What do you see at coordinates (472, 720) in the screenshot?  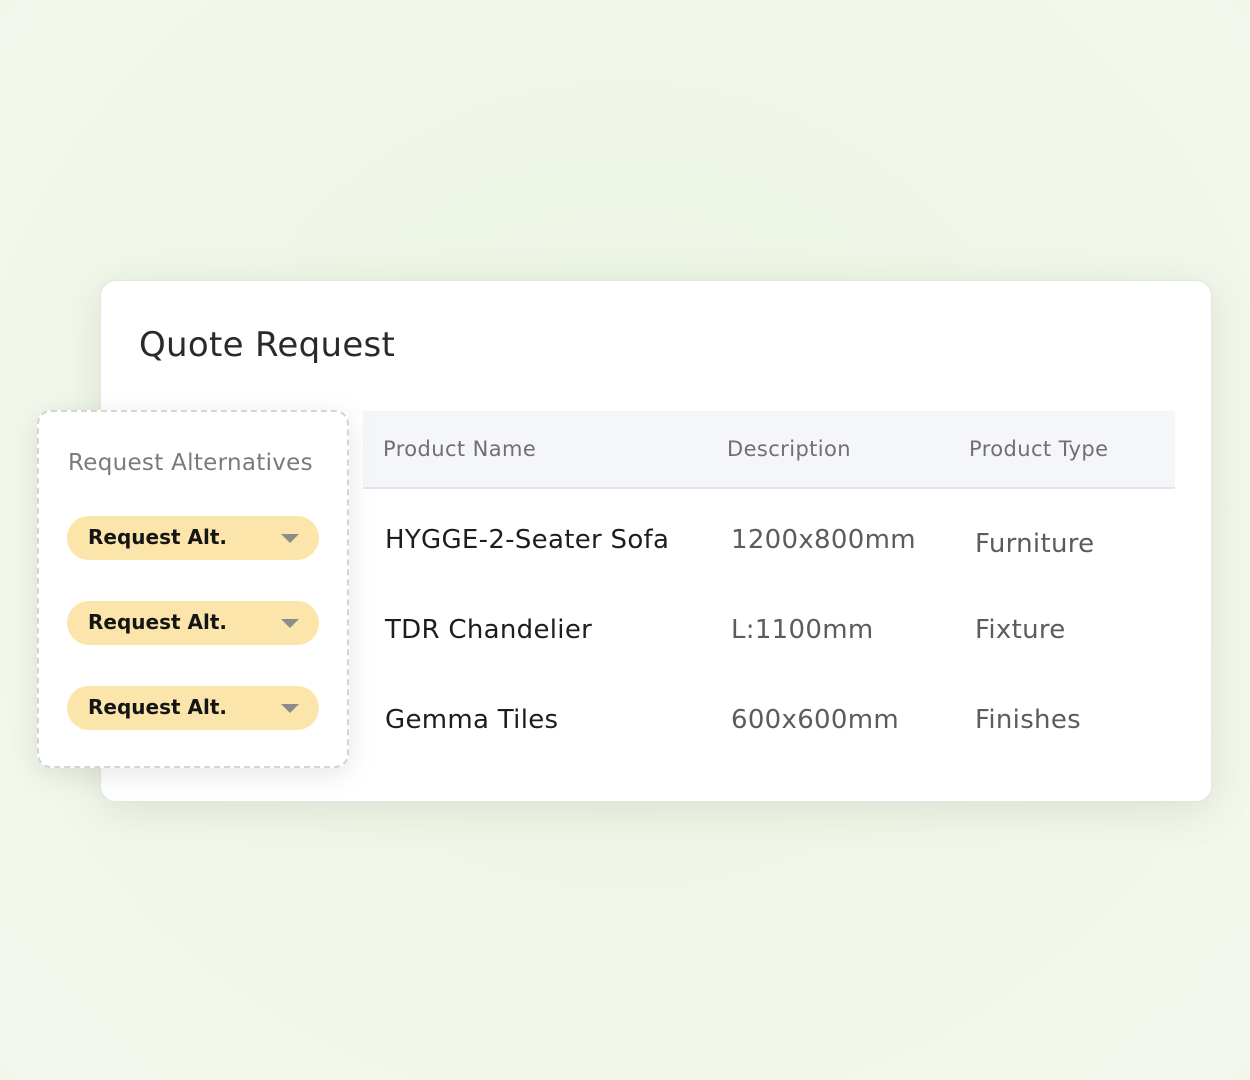 I see `product-name-cell: Gemma Tiles` at bounding box center [472, 720].